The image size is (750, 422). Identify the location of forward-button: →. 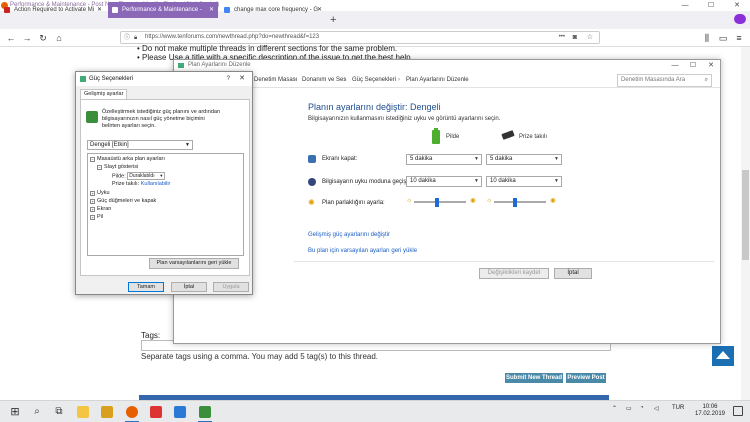
(27, 38).